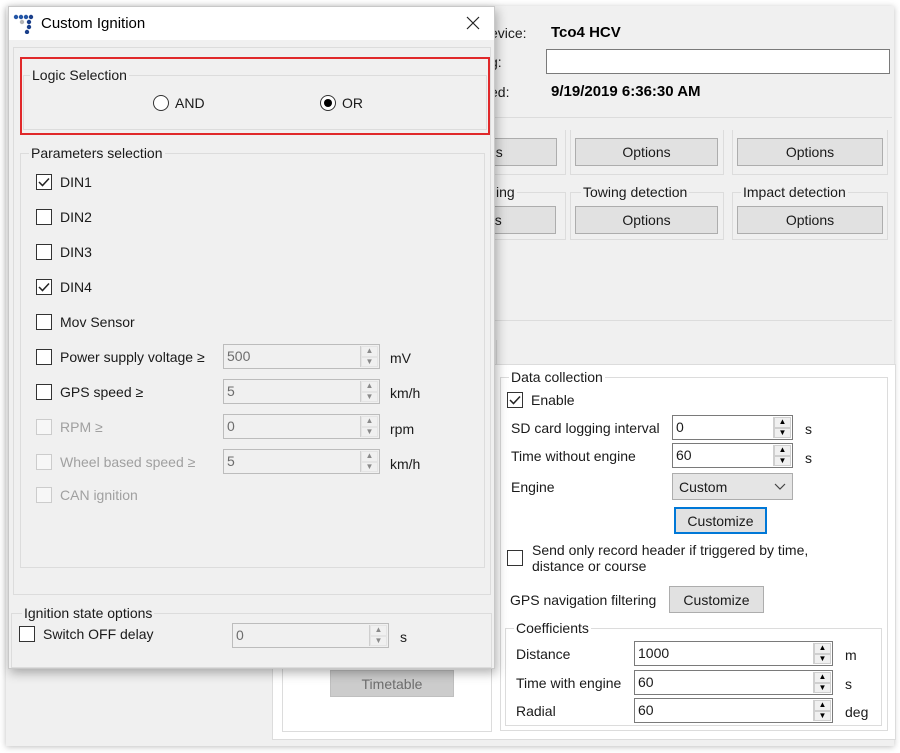 This screenshot has height=753, width=900. I want to click on and-radio, so click(161, 103).